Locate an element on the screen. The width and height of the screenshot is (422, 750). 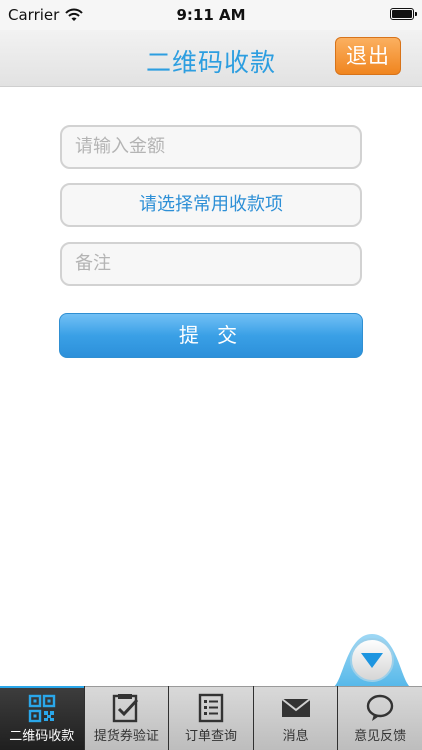
tab-bar-toggle-button is located at coordinates (372, 660).